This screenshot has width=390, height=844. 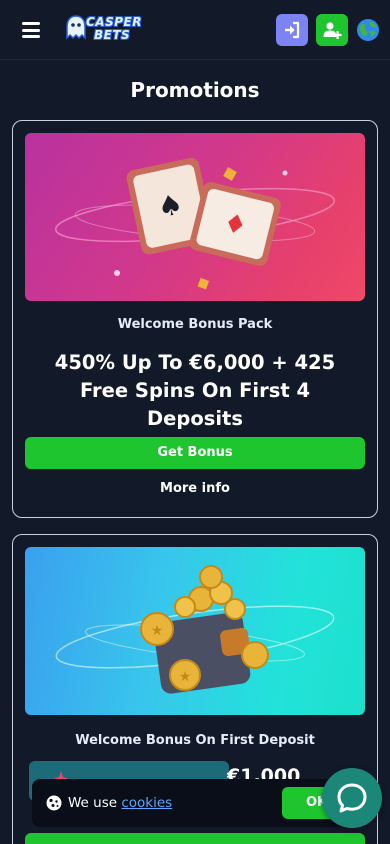 I want to click on header: CASPER BETS, so click(x=195, y=30).